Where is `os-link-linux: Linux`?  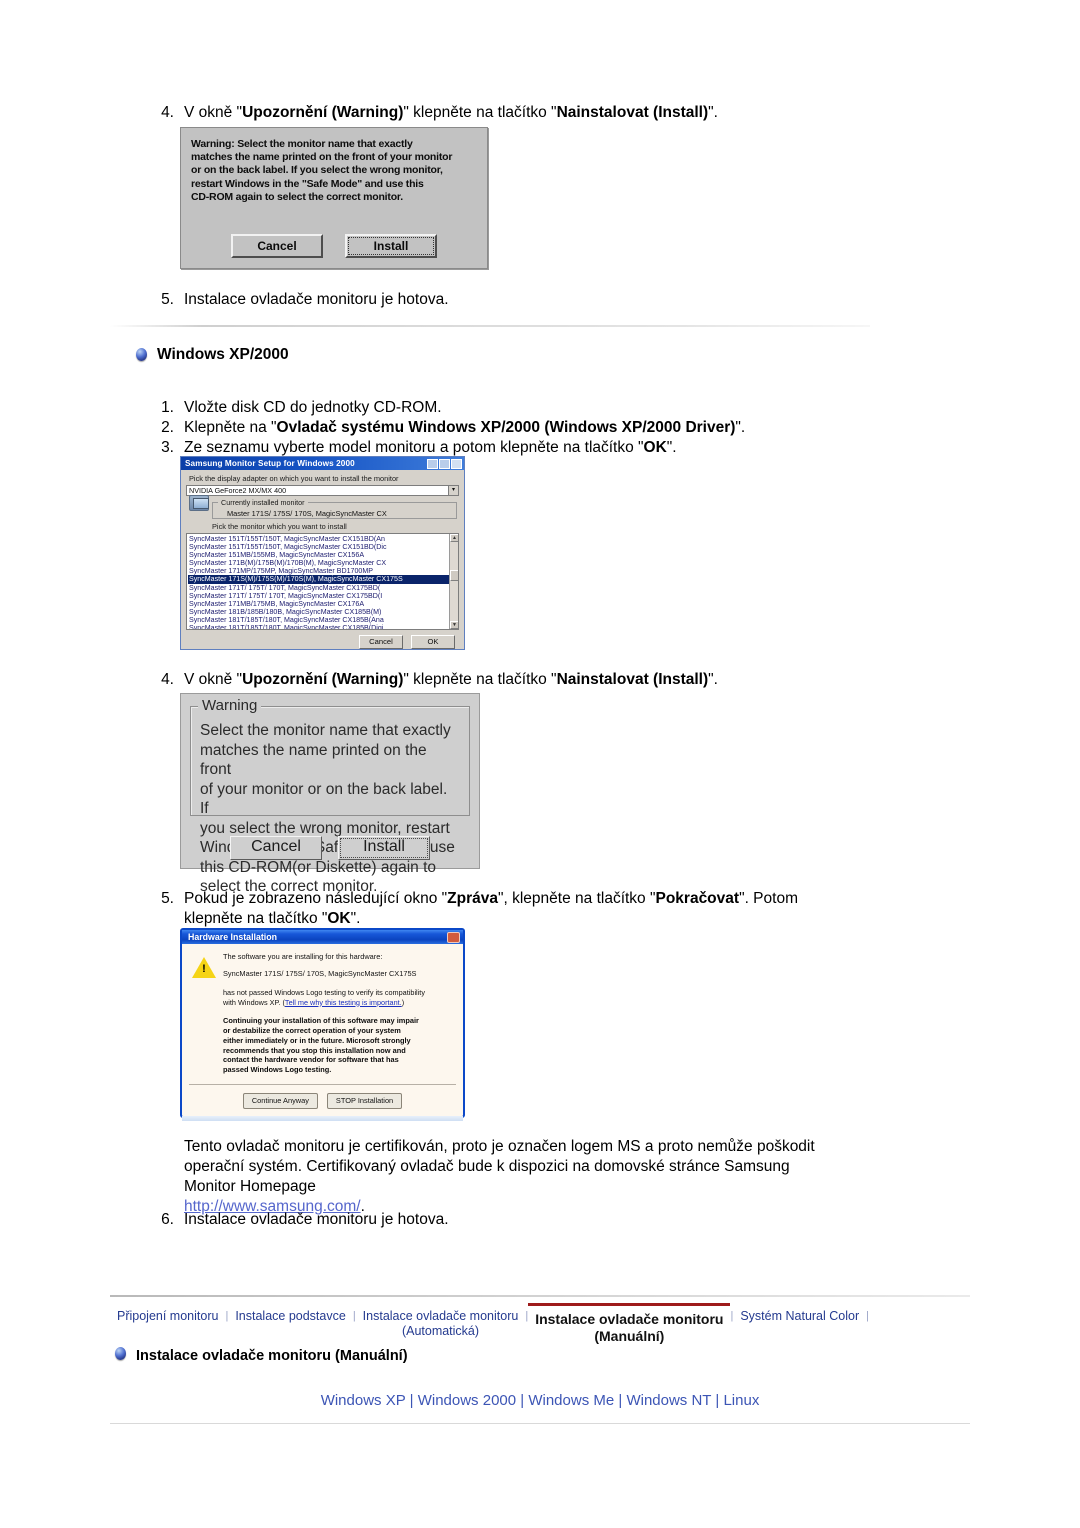 os-link-linux: Linux is located at coordinates (741, 1400).